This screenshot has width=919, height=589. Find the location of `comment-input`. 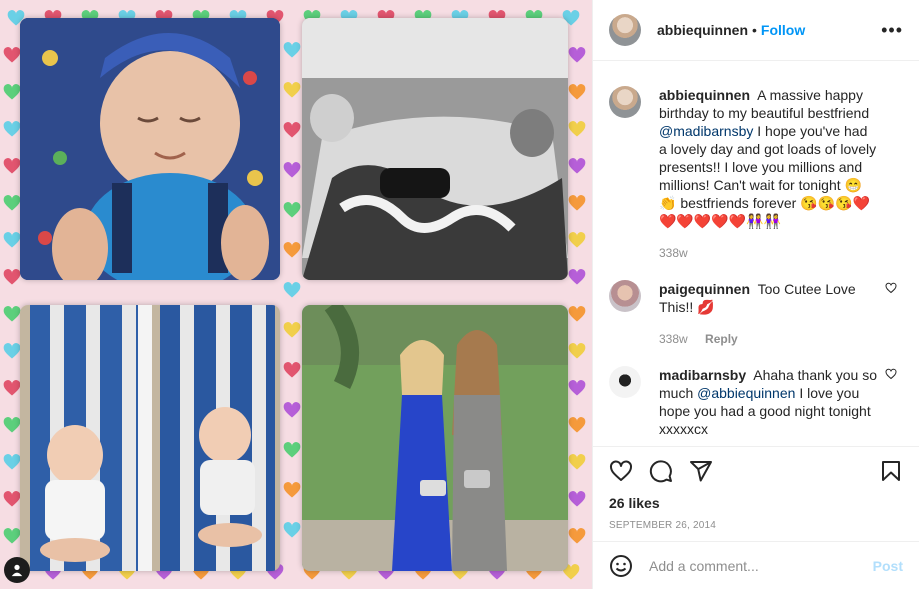

comment-input is located at coordinates (761, 565).